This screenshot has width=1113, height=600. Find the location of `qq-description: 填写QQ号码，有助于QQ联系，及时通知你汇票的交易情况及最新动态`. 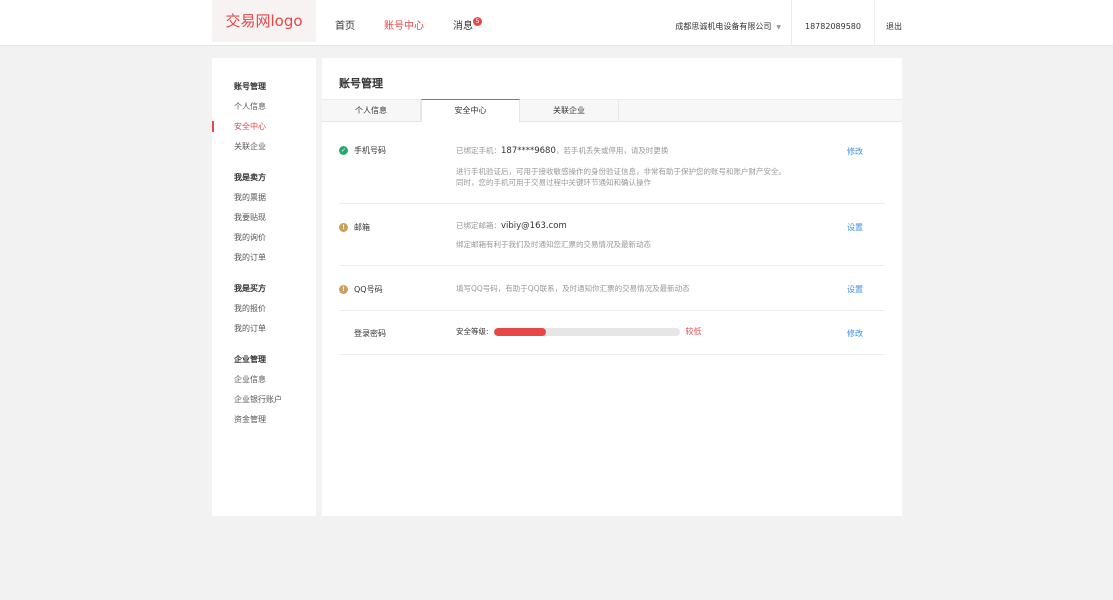

qq-description: 填写QQ号码，有助于QQ联系，及时通知你汇票的交易情况及最新动态 is located at coordinates (573, 288).